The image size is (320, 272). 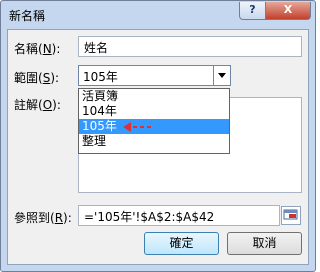 I want to click on dropdown-item-104: 104年, so click(x=154, y=111).